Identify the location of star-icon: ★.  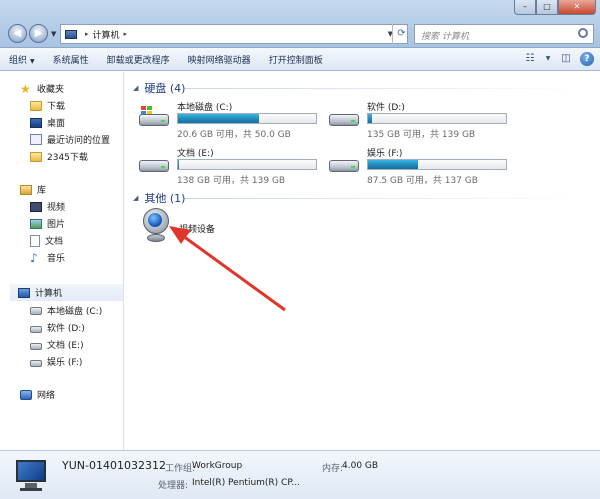
(25, 88).